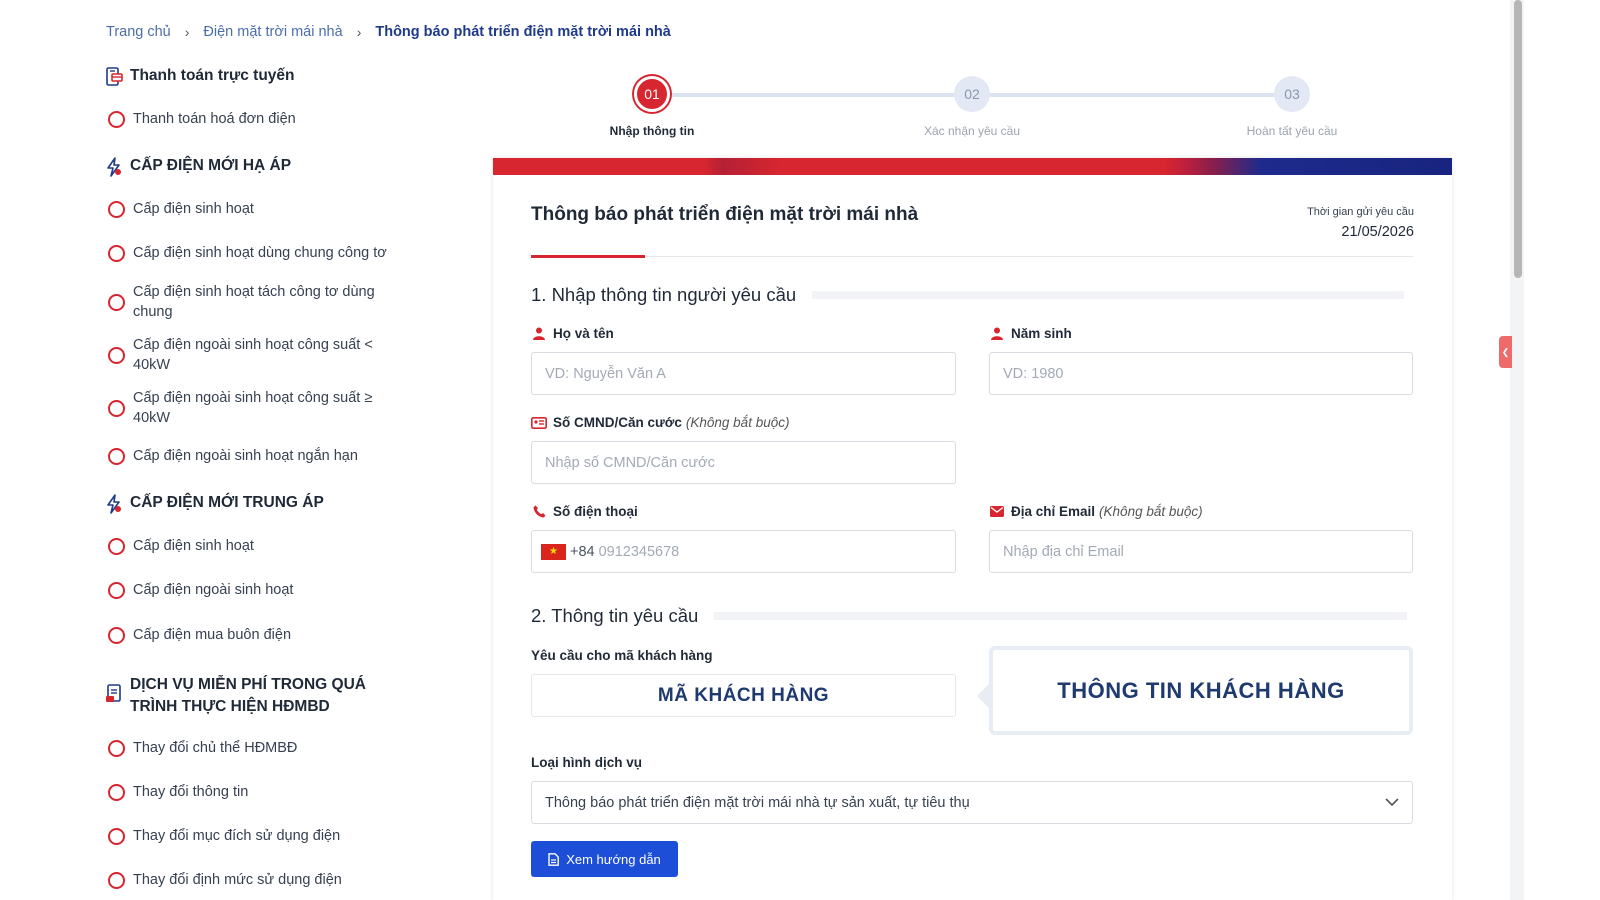 The image size is (1600, 900). What do you see at coordinates (972, 94) in the screenshot?
I see `step-2-dot: 02` at bounding box center [972, 94].